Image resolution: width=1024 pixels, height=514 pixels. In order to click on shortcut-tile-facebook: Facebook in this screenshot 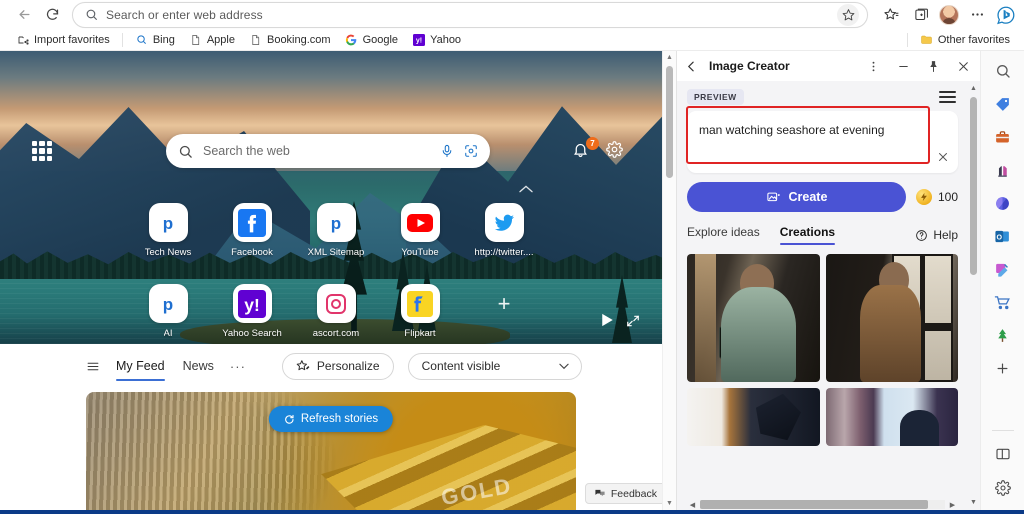, I will do `click(252, 230)`.